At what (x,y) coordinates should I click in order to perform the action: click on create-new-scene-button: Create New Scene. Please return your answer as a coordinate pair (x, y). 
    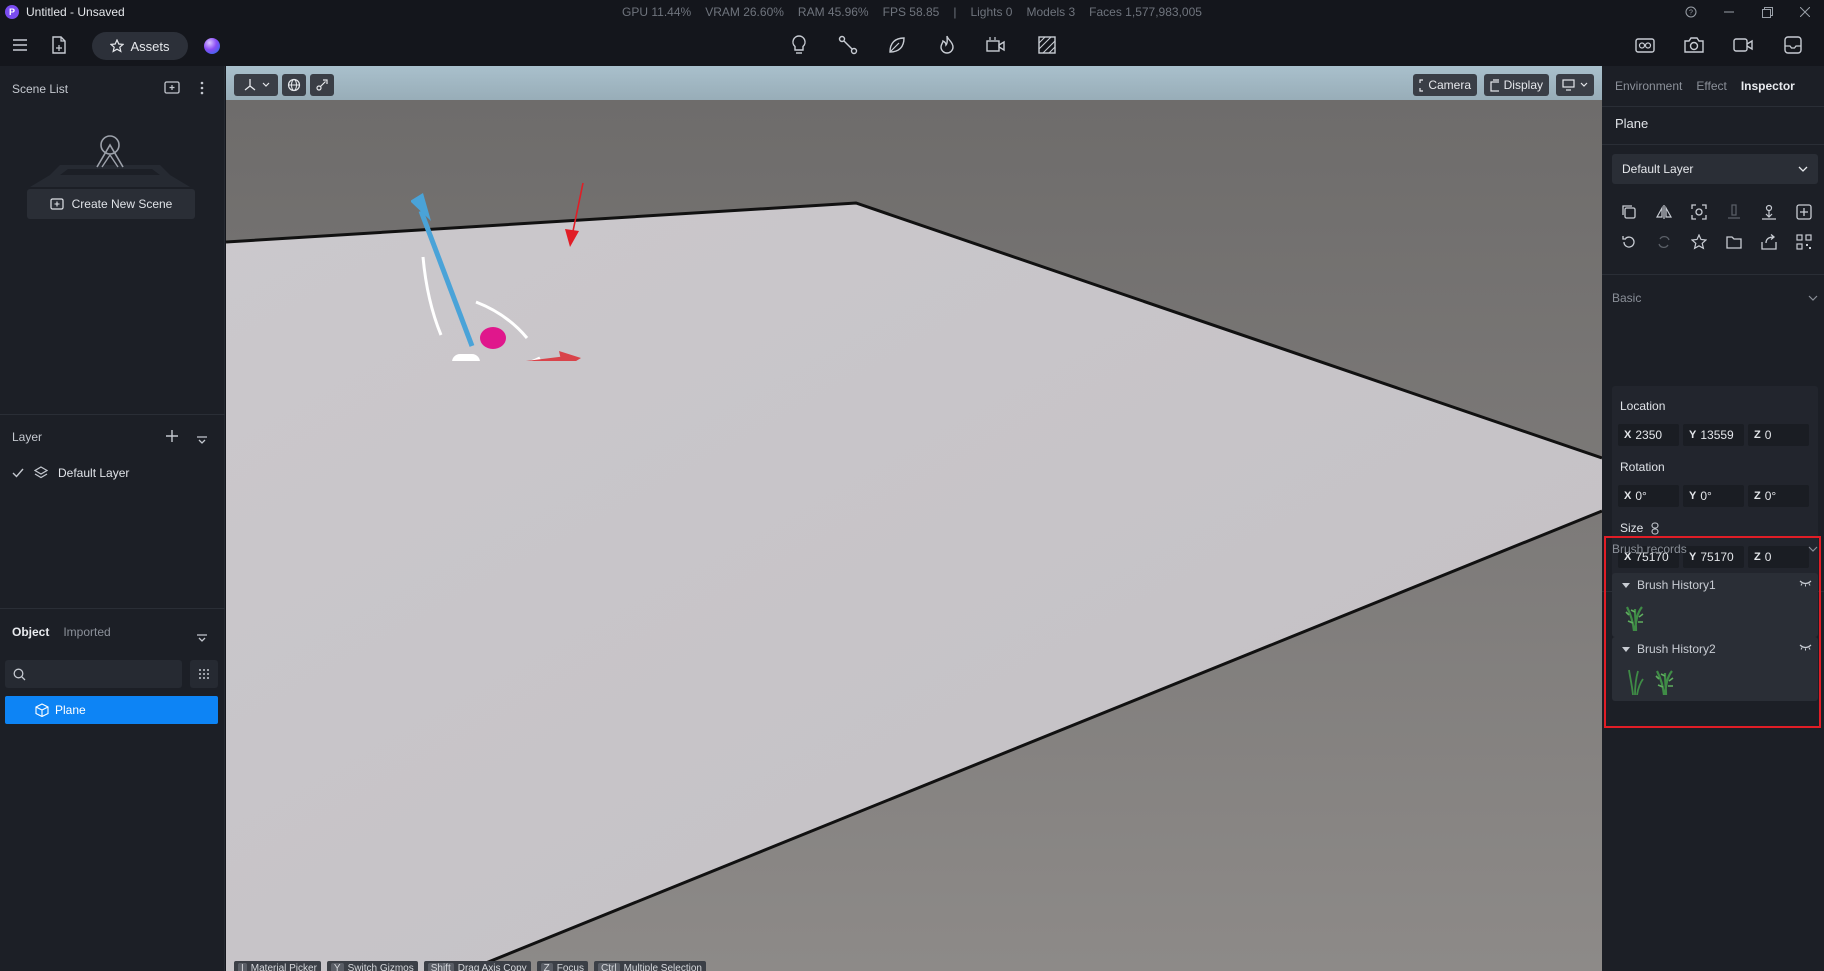
    Looking at the image, I should click on (111, 204).